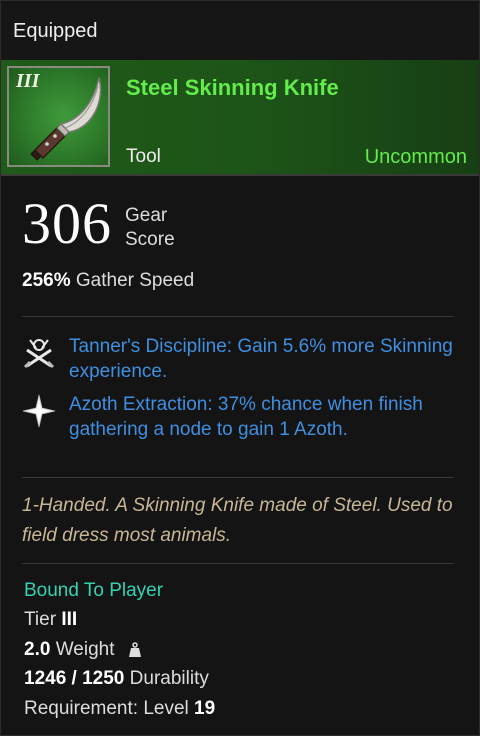  I want to click on gather-speed-value: 256%, so click(46, 280).